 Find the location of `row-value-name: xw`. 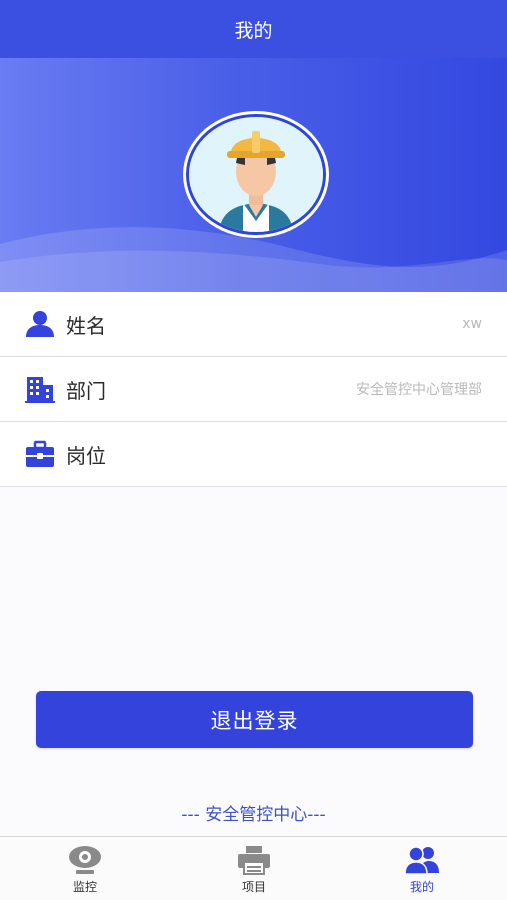

row-value-name: xw is located at coordinates (472, 324).